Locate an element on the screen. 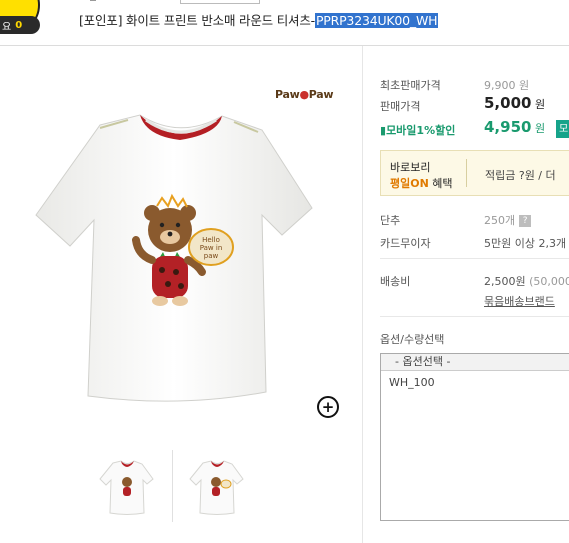 The width and height of the screenshot is (569, 543). thumbnail-separator is located at coordinates (172, 486).